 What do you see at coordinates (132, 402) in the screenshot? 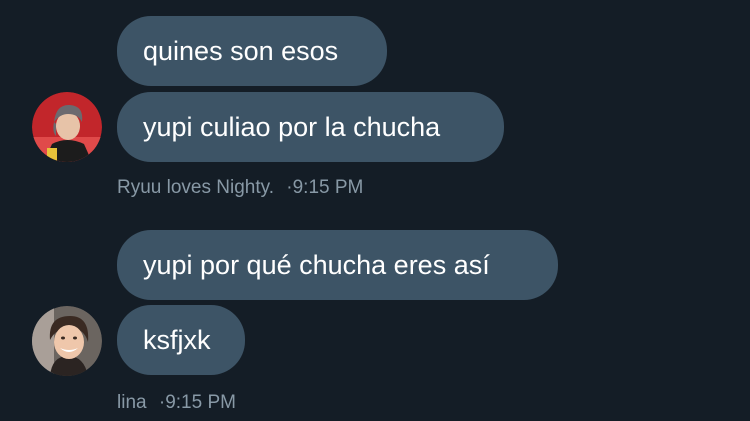
I see `sender-name: lina` at bounding box center [132, 402].